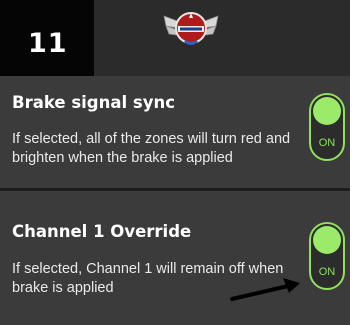 The width and height of the screenshot is (360, 325). I want to click on annotation-arrow-icon, so click(266, 291).